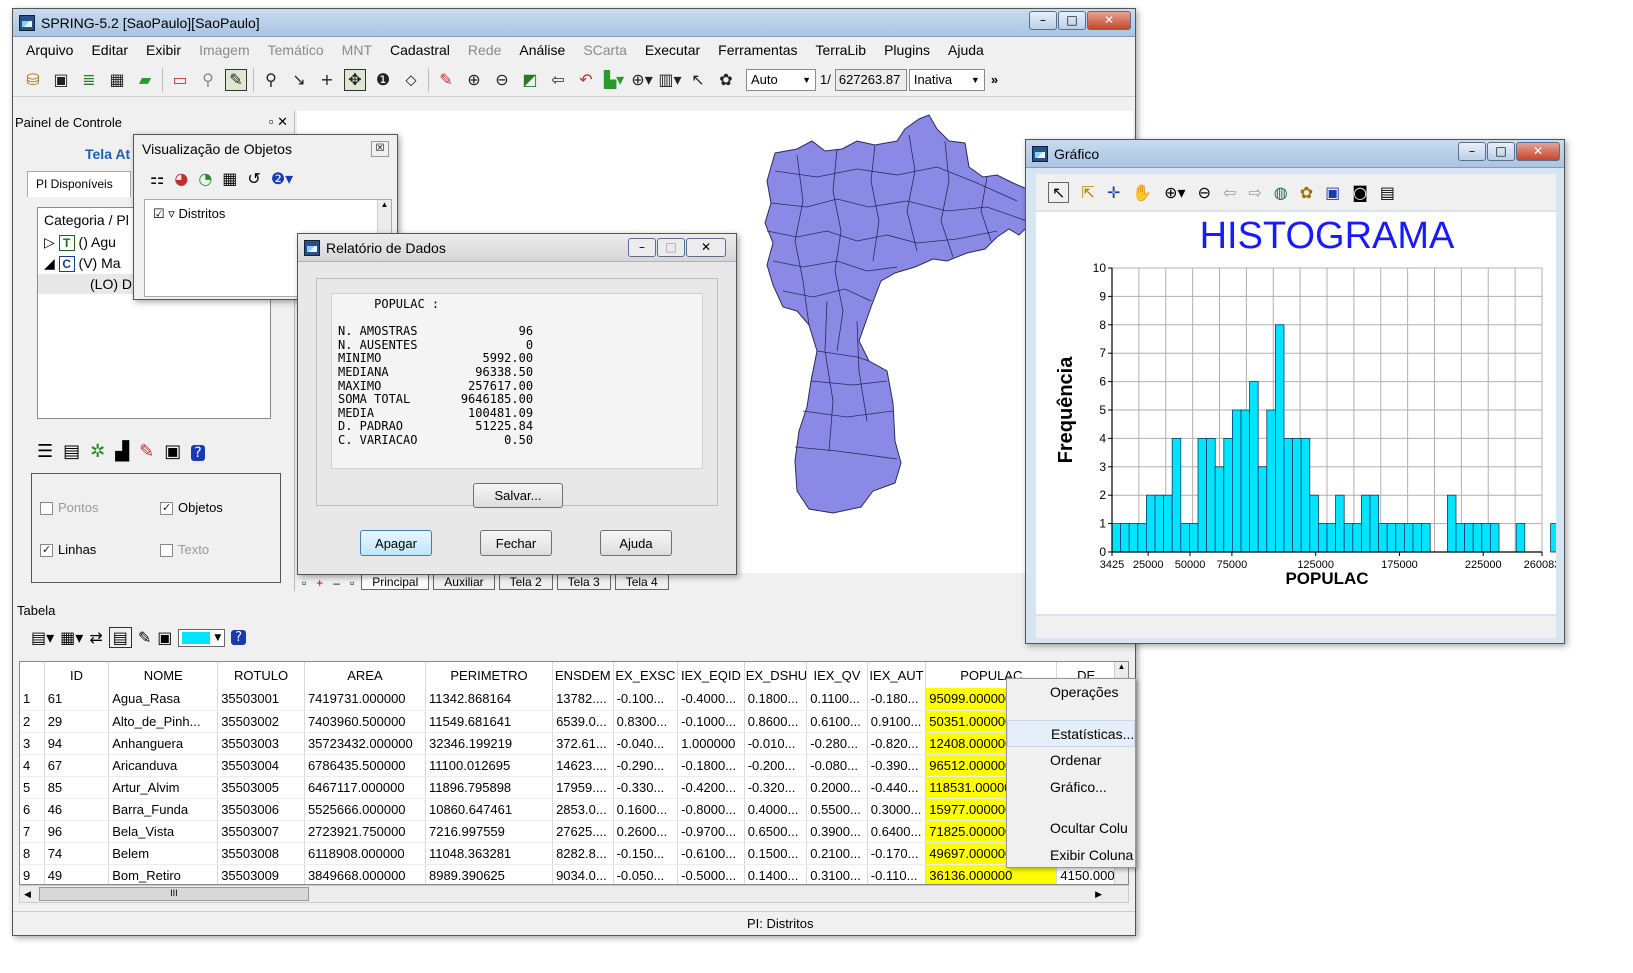 This screenshot has width=1633, height=973. What do you see at coordinates (352, 582) in the screenshot?
I see `nav-last-icon: ▫` at bounding box center [352, 582].